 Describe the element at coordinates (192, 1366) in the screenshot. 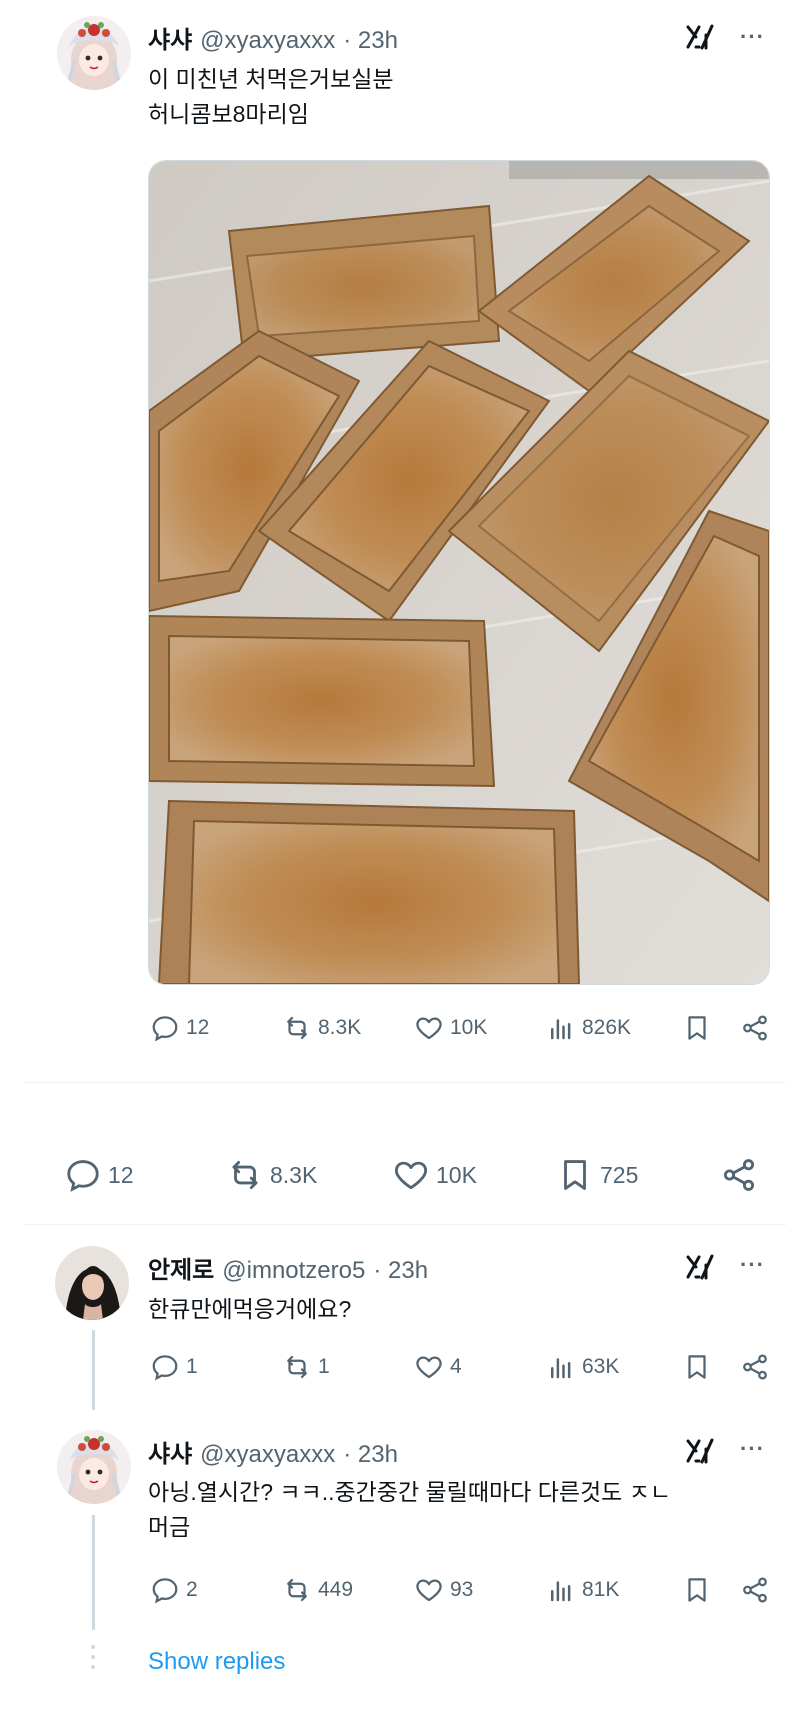

I see `reply-count: 1` at that location.